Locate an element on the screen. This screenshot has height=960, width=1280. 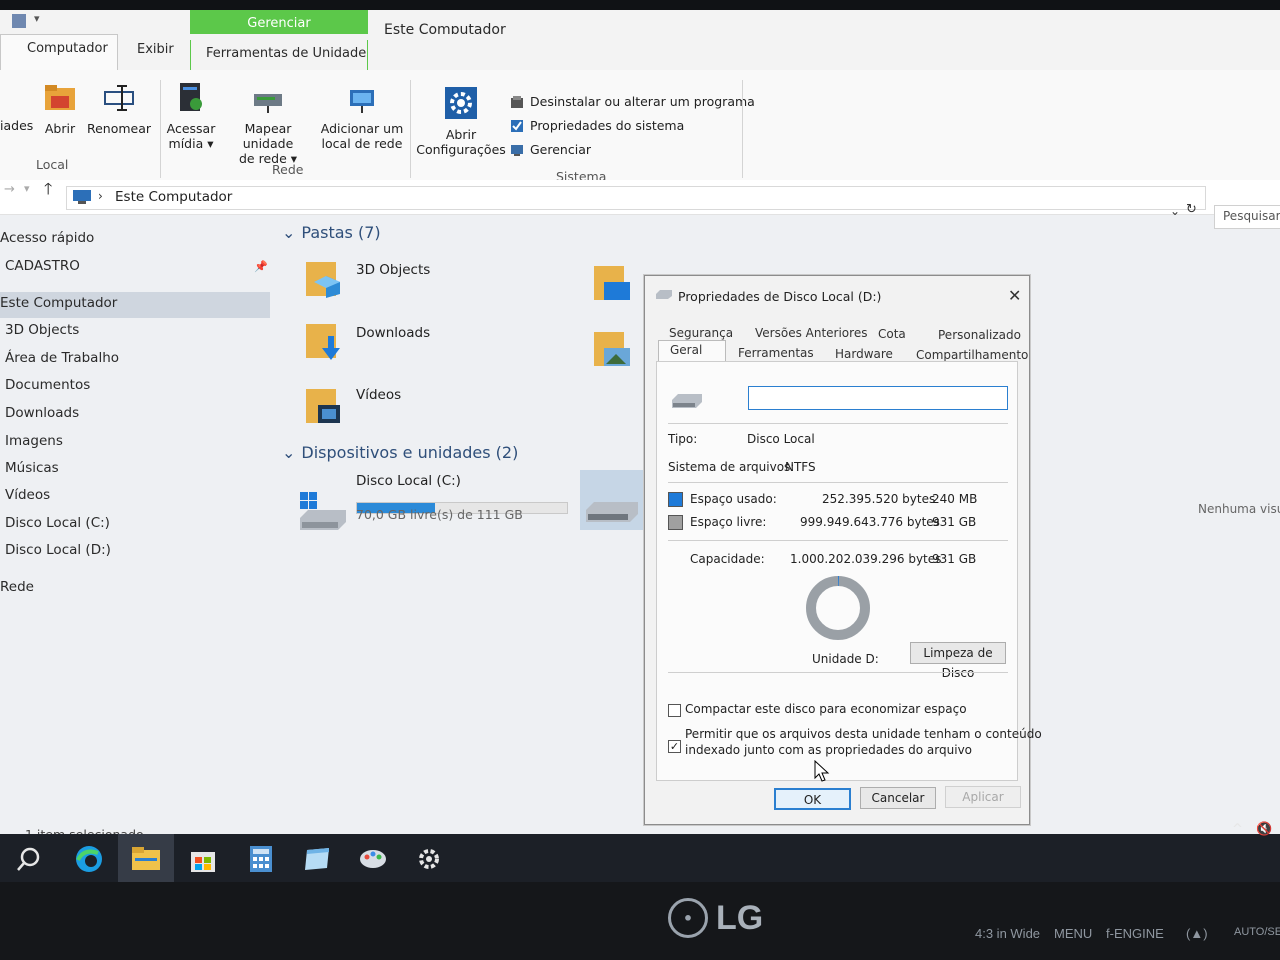
windows-drive-icon is located at coordinates (323, 510).